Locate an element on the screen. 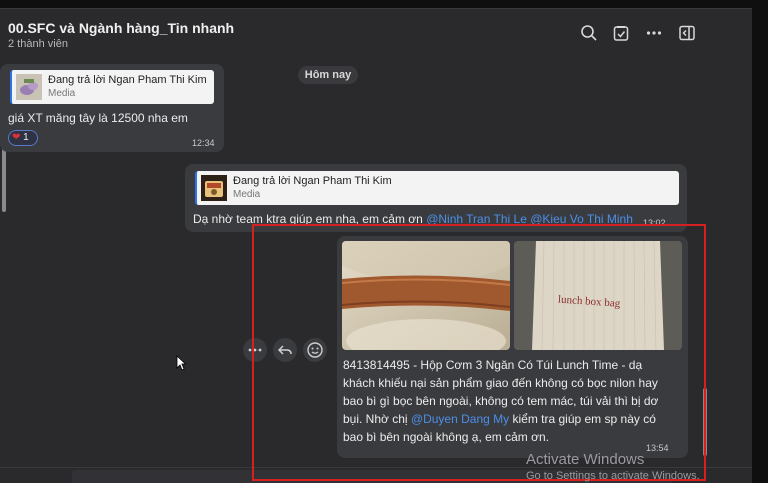  search-icon is located at coordinates (589, 33).